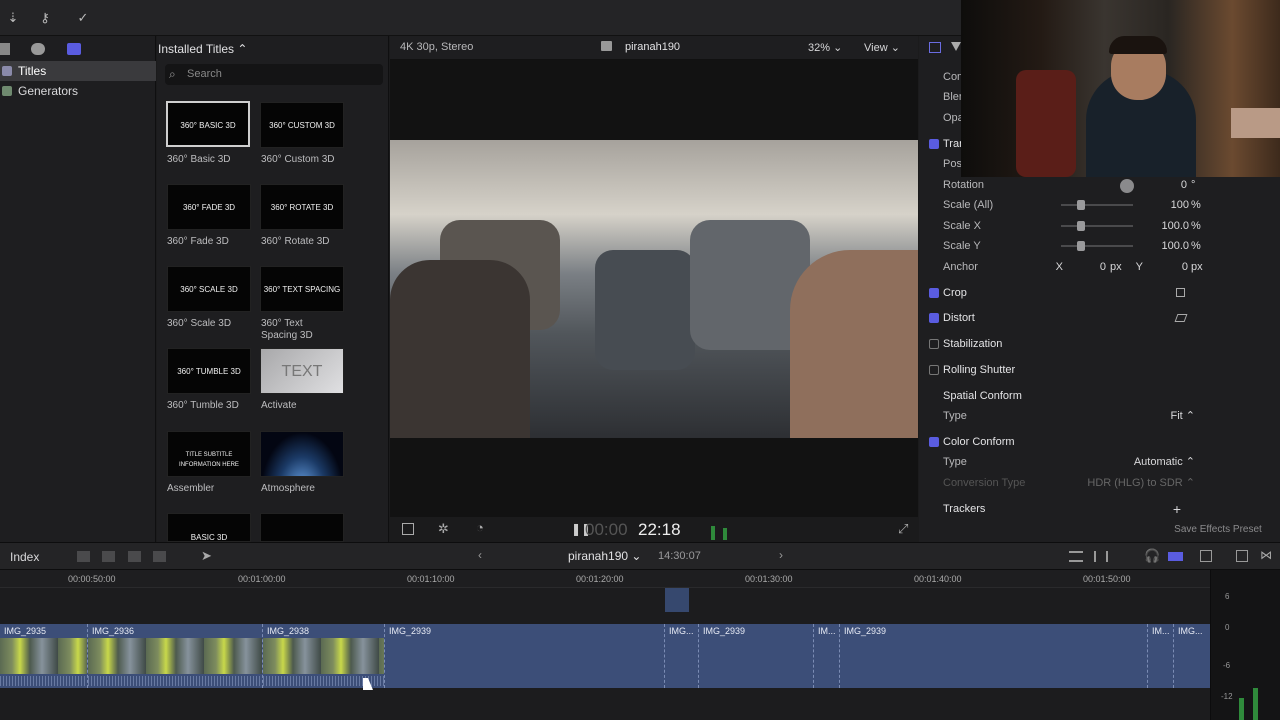 The image size is (1280, 720). Describe the element at coordinates (1099, 370) in the screenshot. I see `rolling-shutter-row: Rolling Shutter` at that location.